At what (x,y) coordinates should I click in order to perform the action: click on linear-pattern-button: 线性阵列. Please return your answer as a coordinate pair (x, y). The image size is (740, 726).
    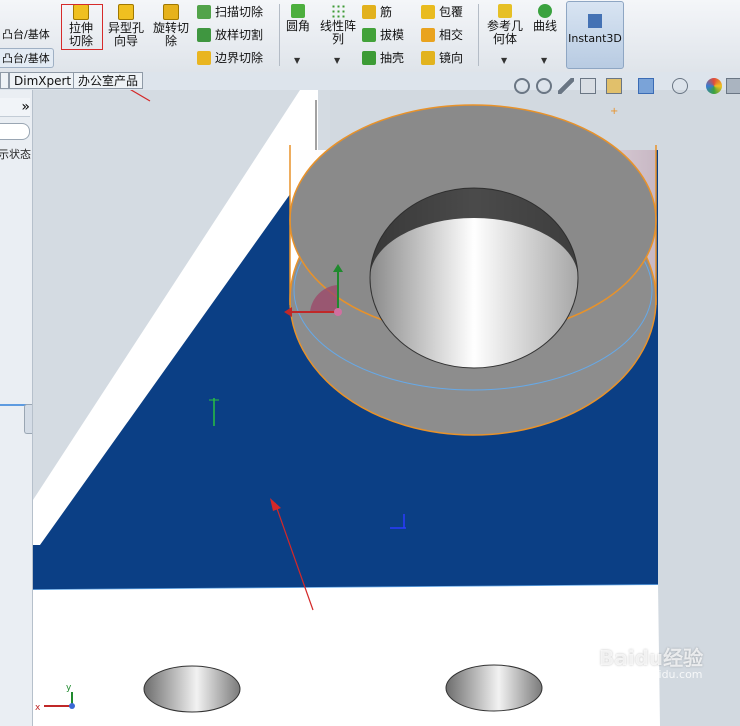
    Looking at the image, I should click on (338, 25).